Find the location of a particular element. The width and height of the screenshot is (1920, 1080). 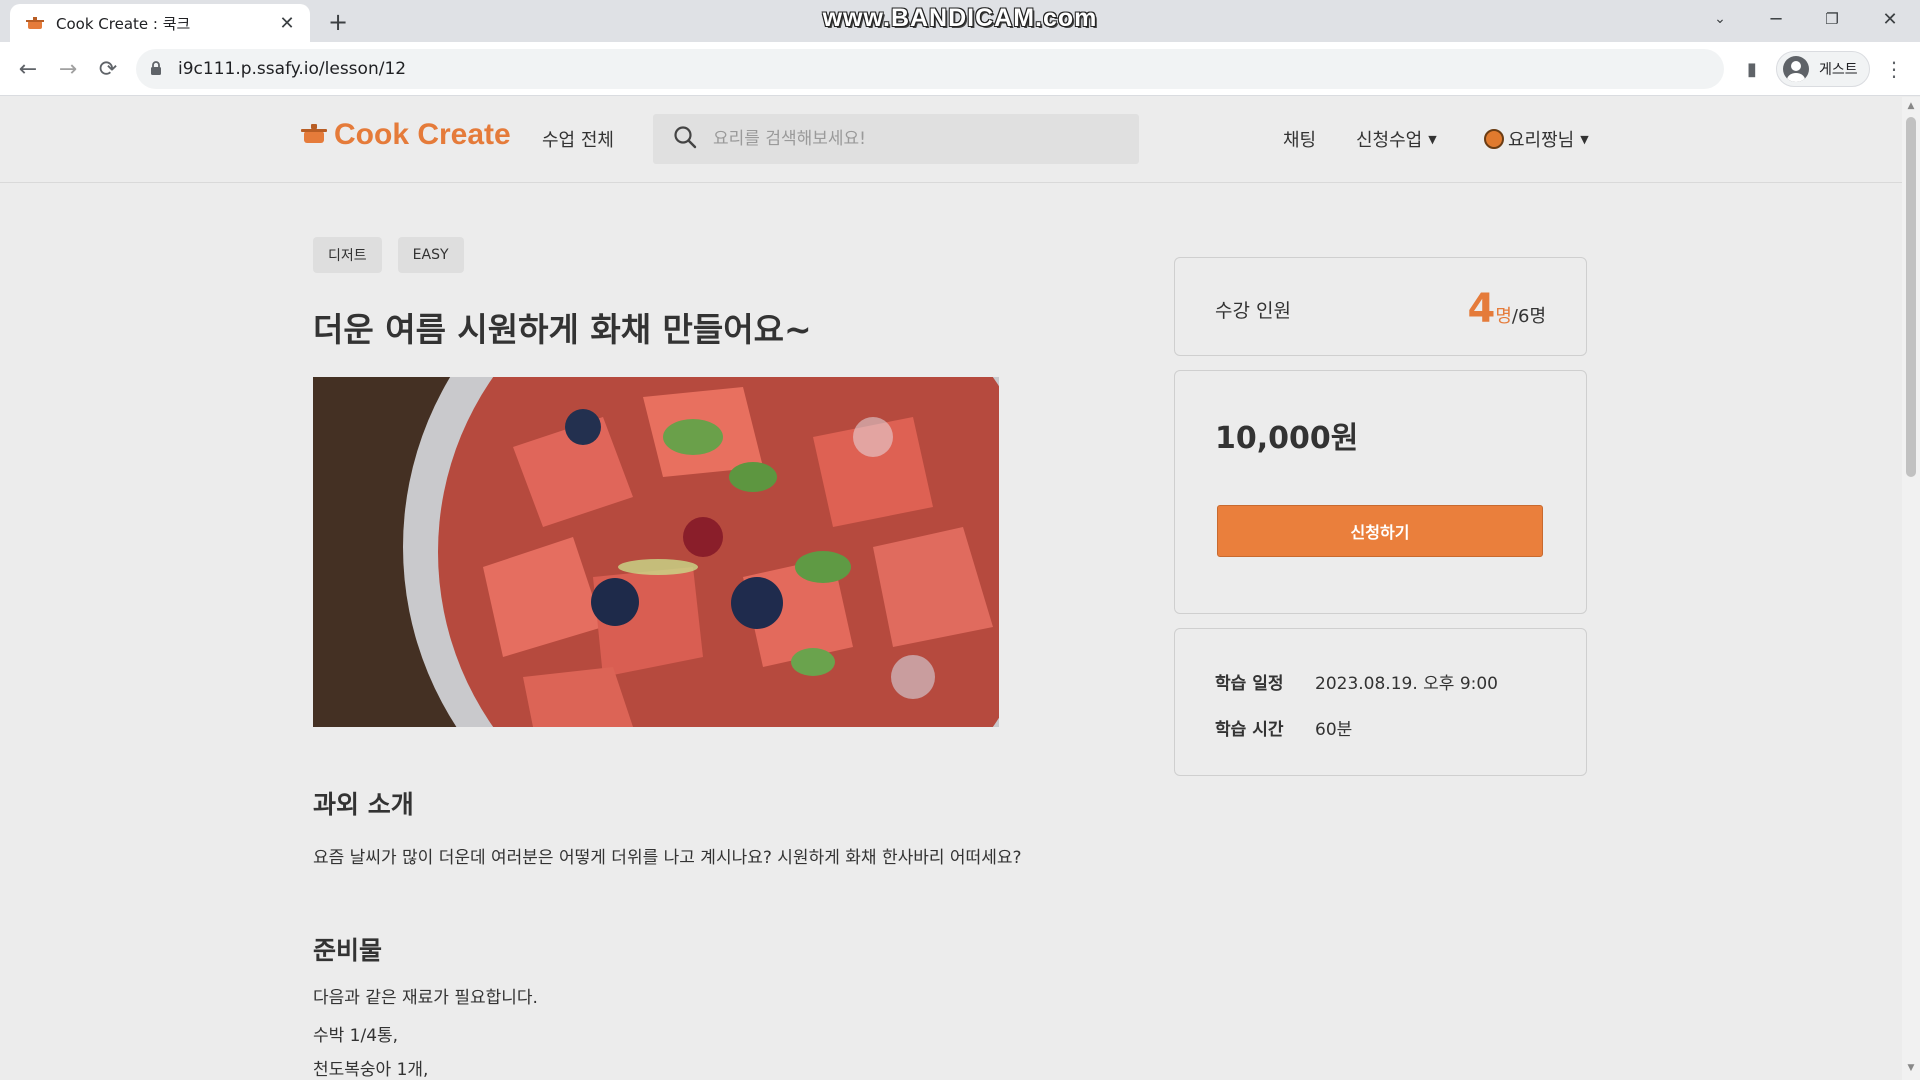

address-bar: i9c111.p.ssafy.io/lesson/12 is located at coordinates (930, 69).